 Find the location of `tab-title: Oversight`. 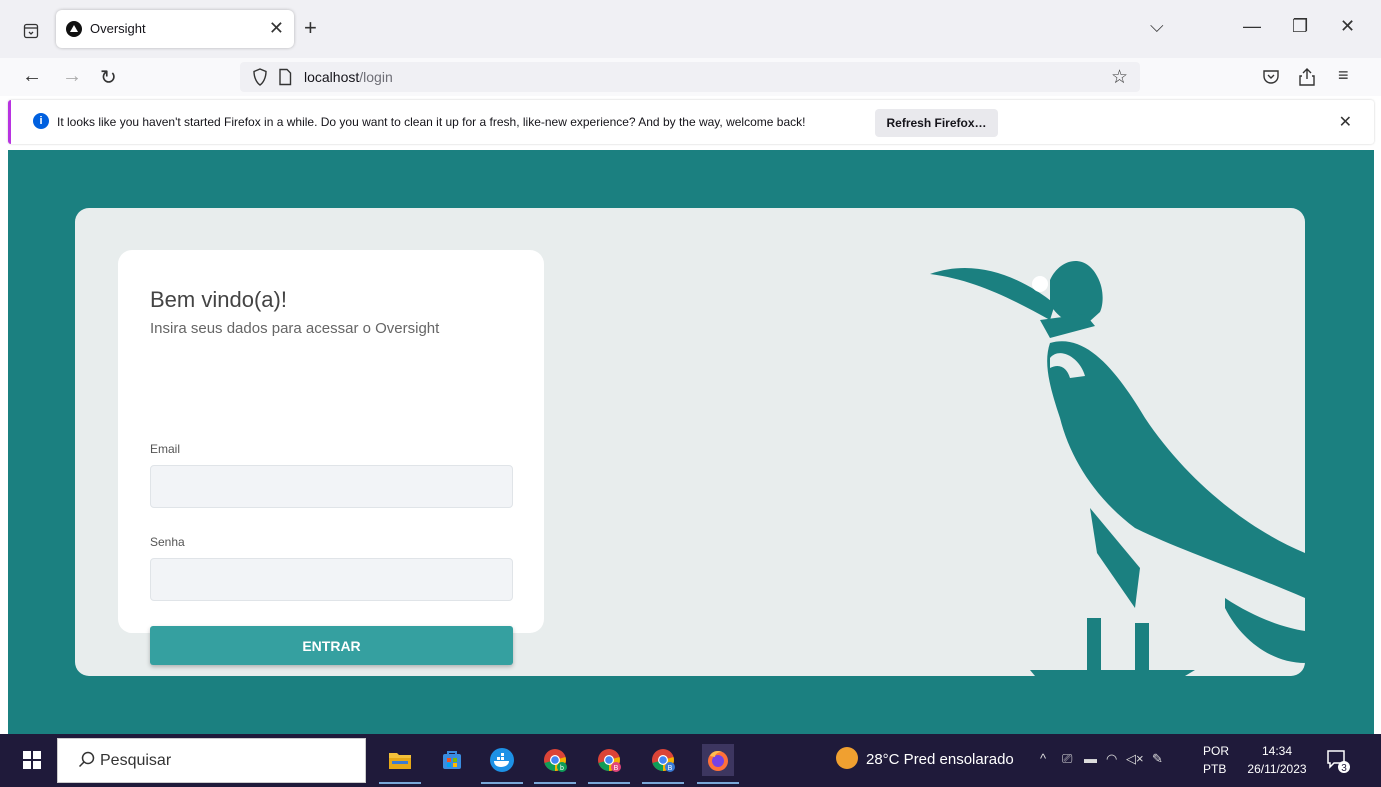

tab-title: Oversight is located at coordinates (118, 28).